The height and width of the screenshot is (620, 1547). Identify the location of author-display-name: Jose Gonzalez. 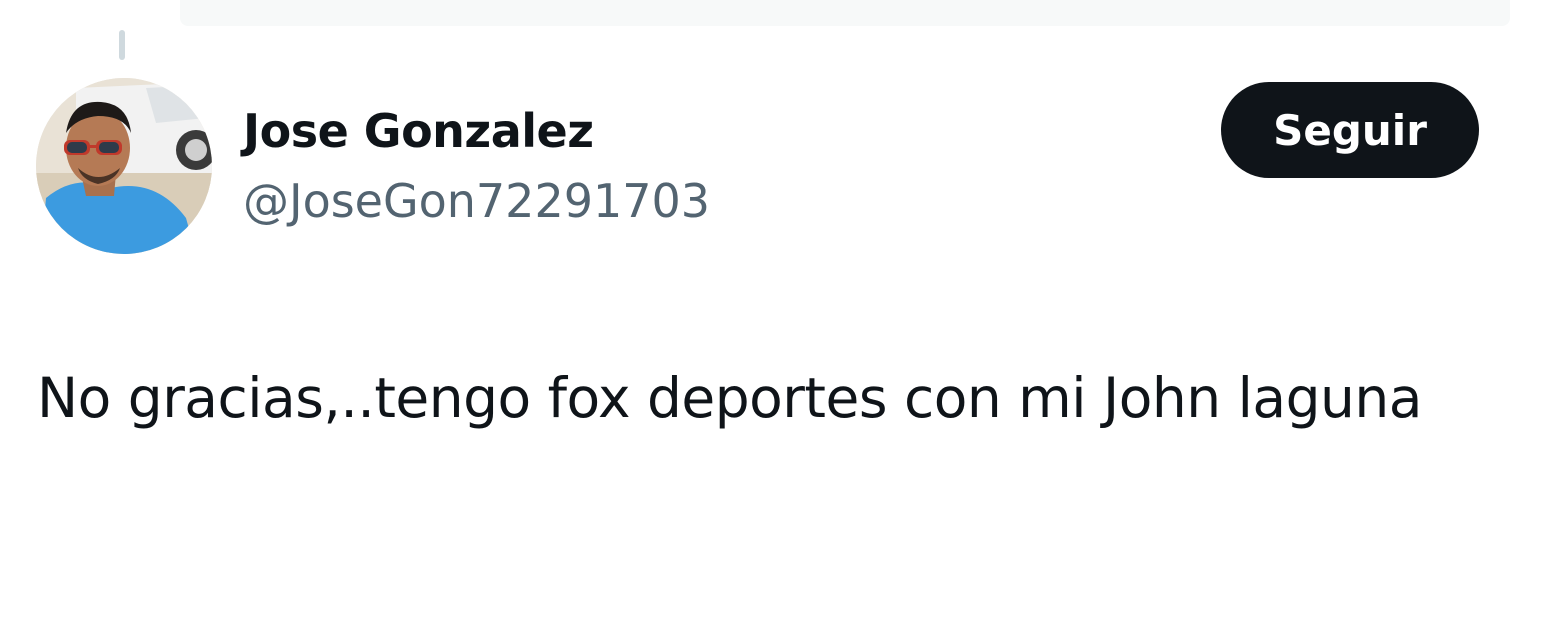
(476, 131).